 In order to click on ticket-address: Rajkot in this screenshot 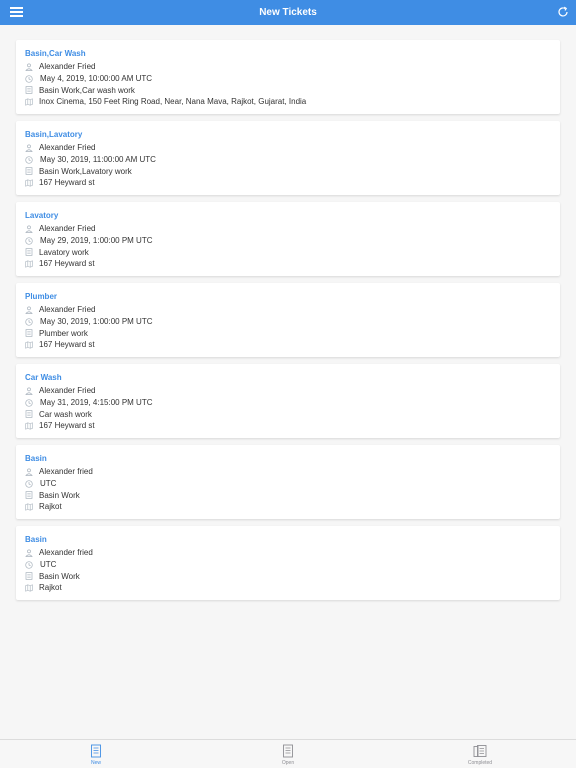, I will do `click(50, 507)`.